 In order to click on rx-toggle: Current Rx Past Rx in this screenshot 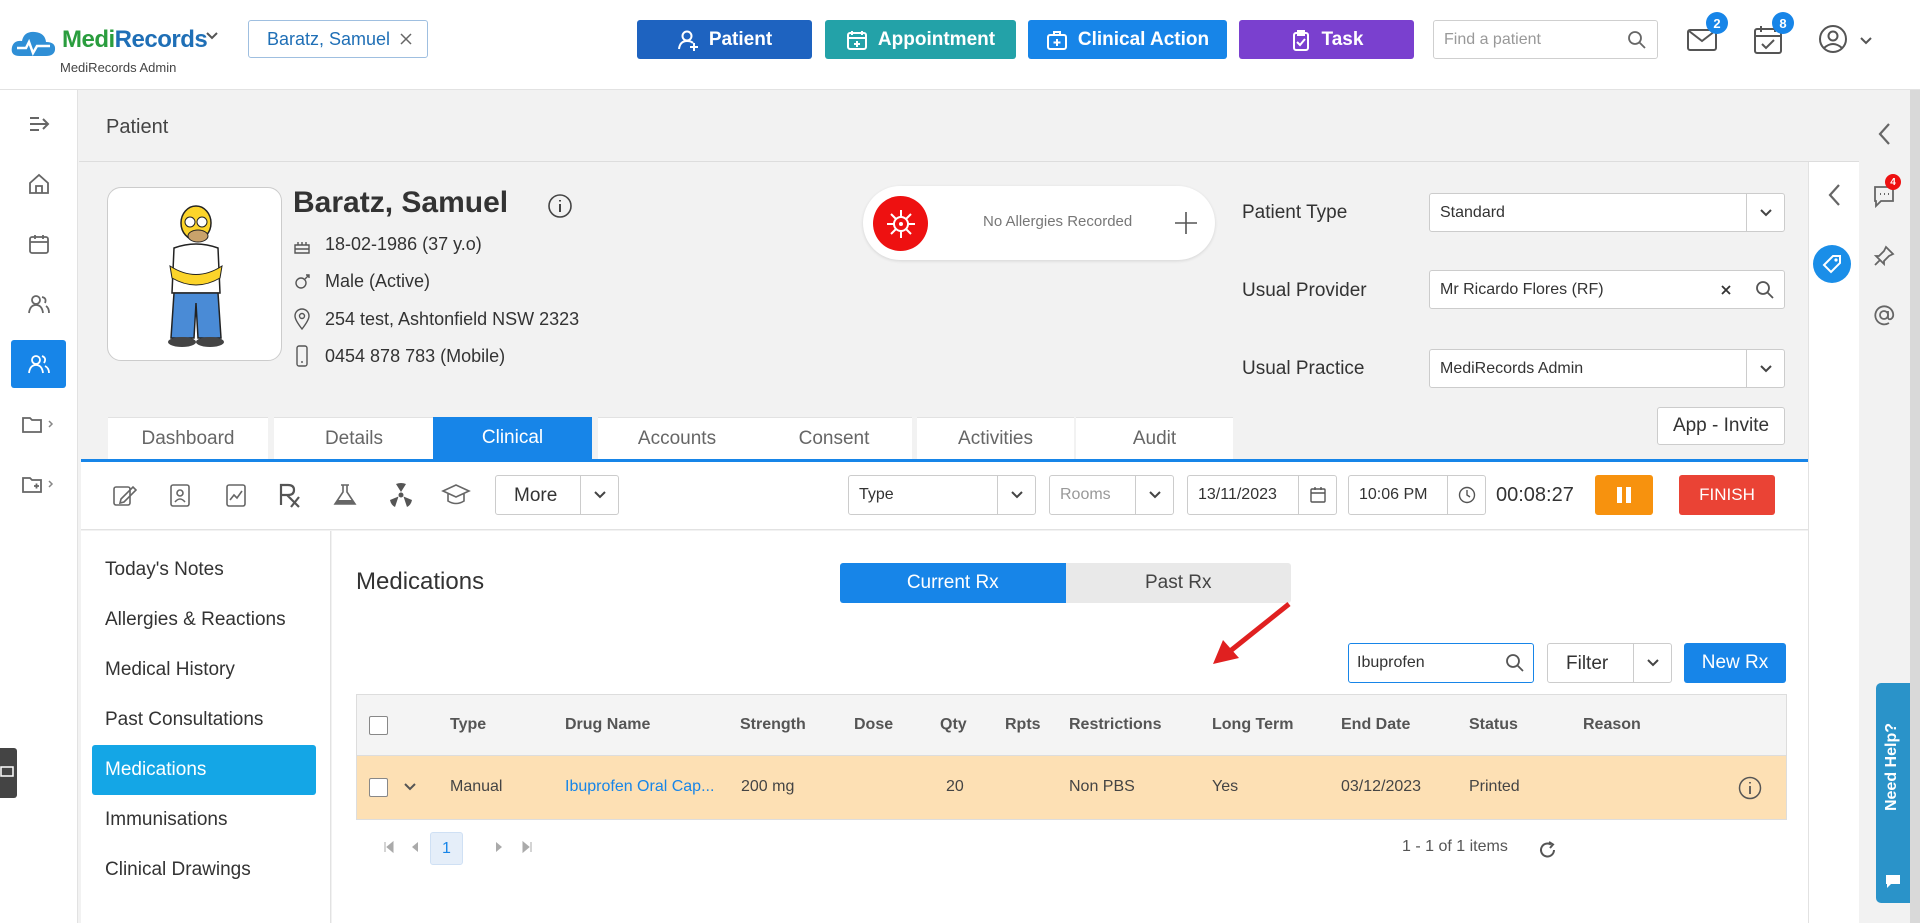, I will do `click(1065, 583)`.